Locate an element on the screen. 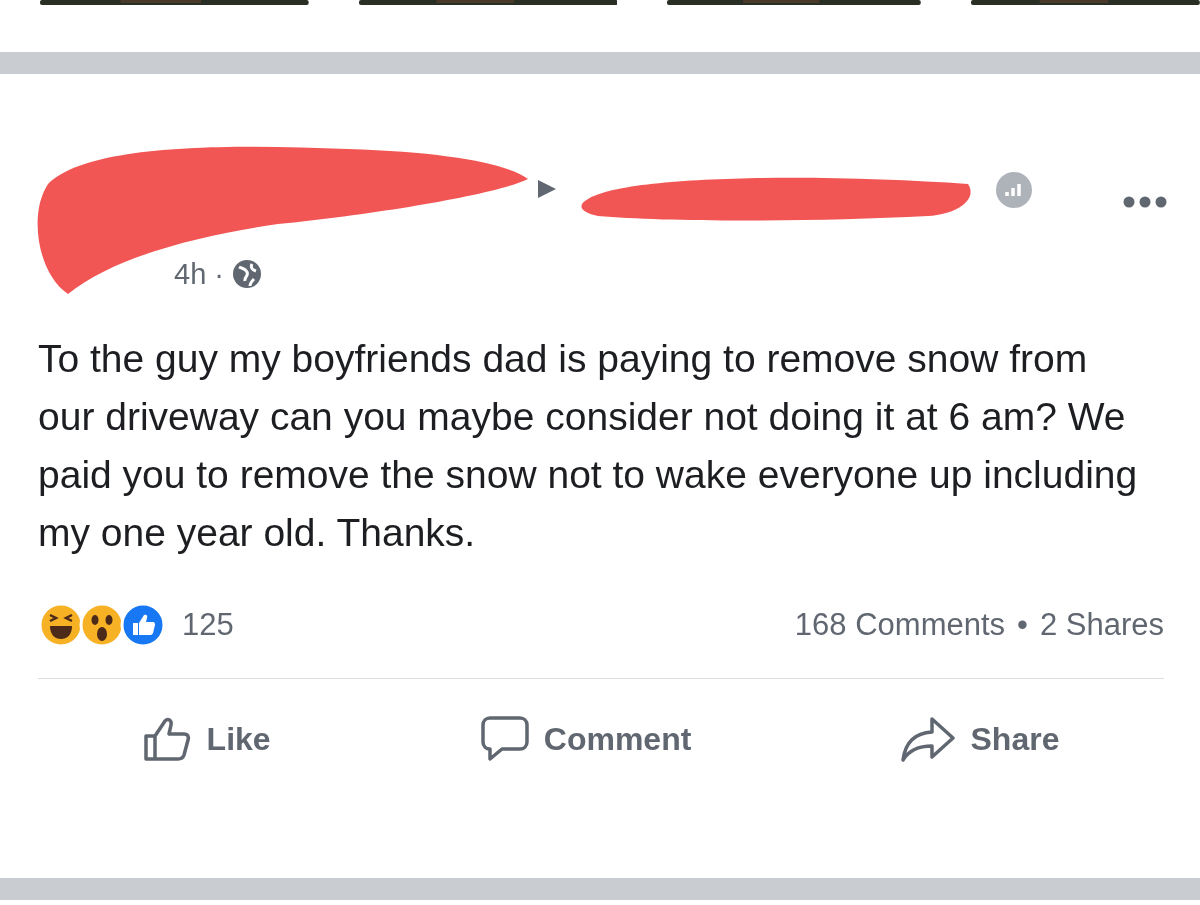  post-time: 4h is located at coordinates (190, 274).